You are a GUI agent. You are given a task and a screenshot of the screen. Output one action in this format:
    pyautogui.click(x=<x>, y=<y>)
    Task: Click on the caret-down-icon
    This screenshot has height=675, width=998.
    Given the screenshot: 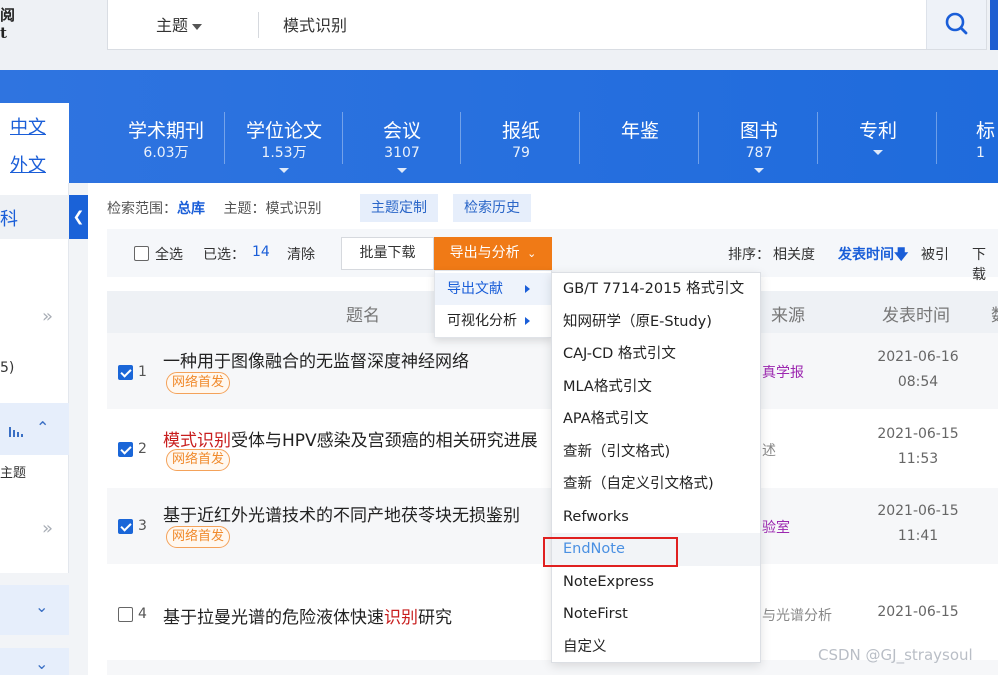 What is the action you would take?
    pyautogui.click(x=197, y=26)
    